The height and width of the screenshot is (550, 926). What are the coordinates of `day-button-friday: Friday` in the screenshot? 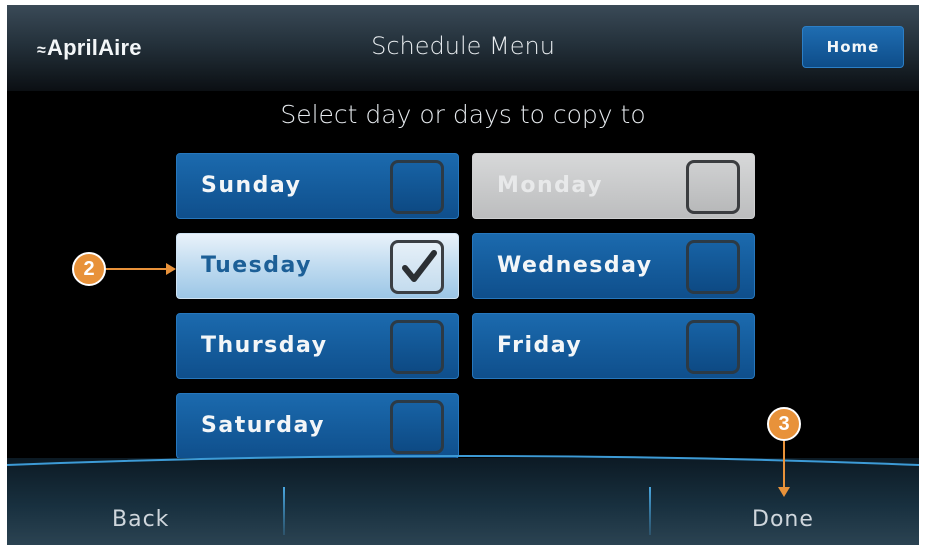 It's located at (613, 346).